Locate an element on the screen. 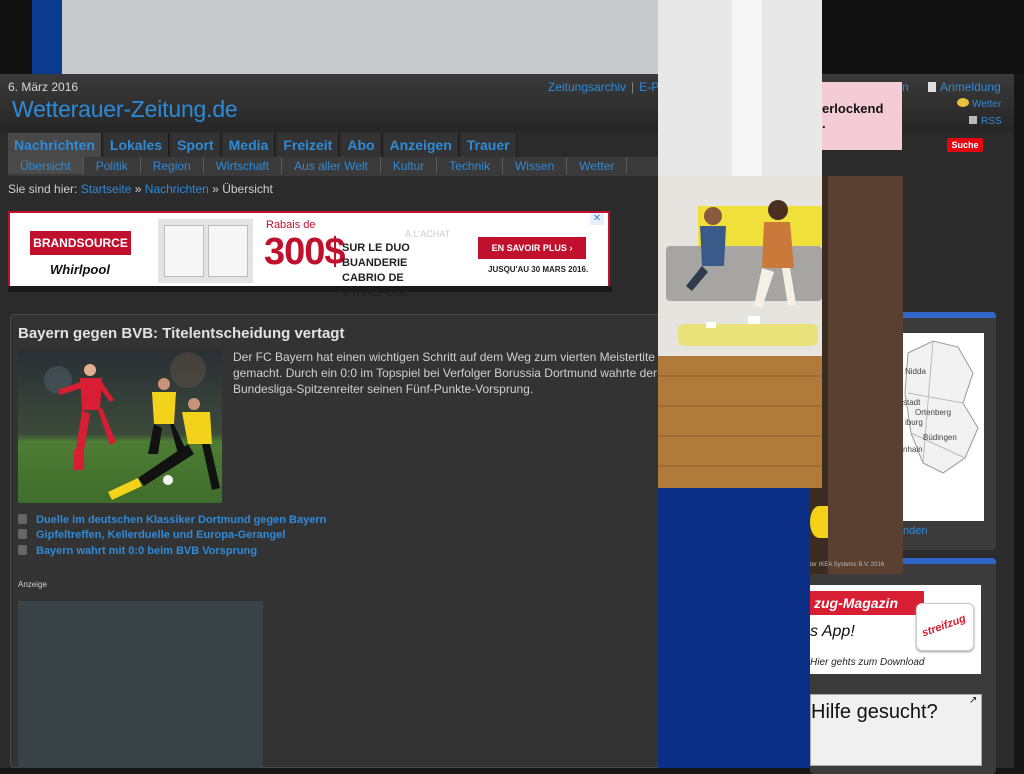 Image resolution: width=1024 pixels, height=774 pixels. dryer-shape is located at coordinates (228, 251).